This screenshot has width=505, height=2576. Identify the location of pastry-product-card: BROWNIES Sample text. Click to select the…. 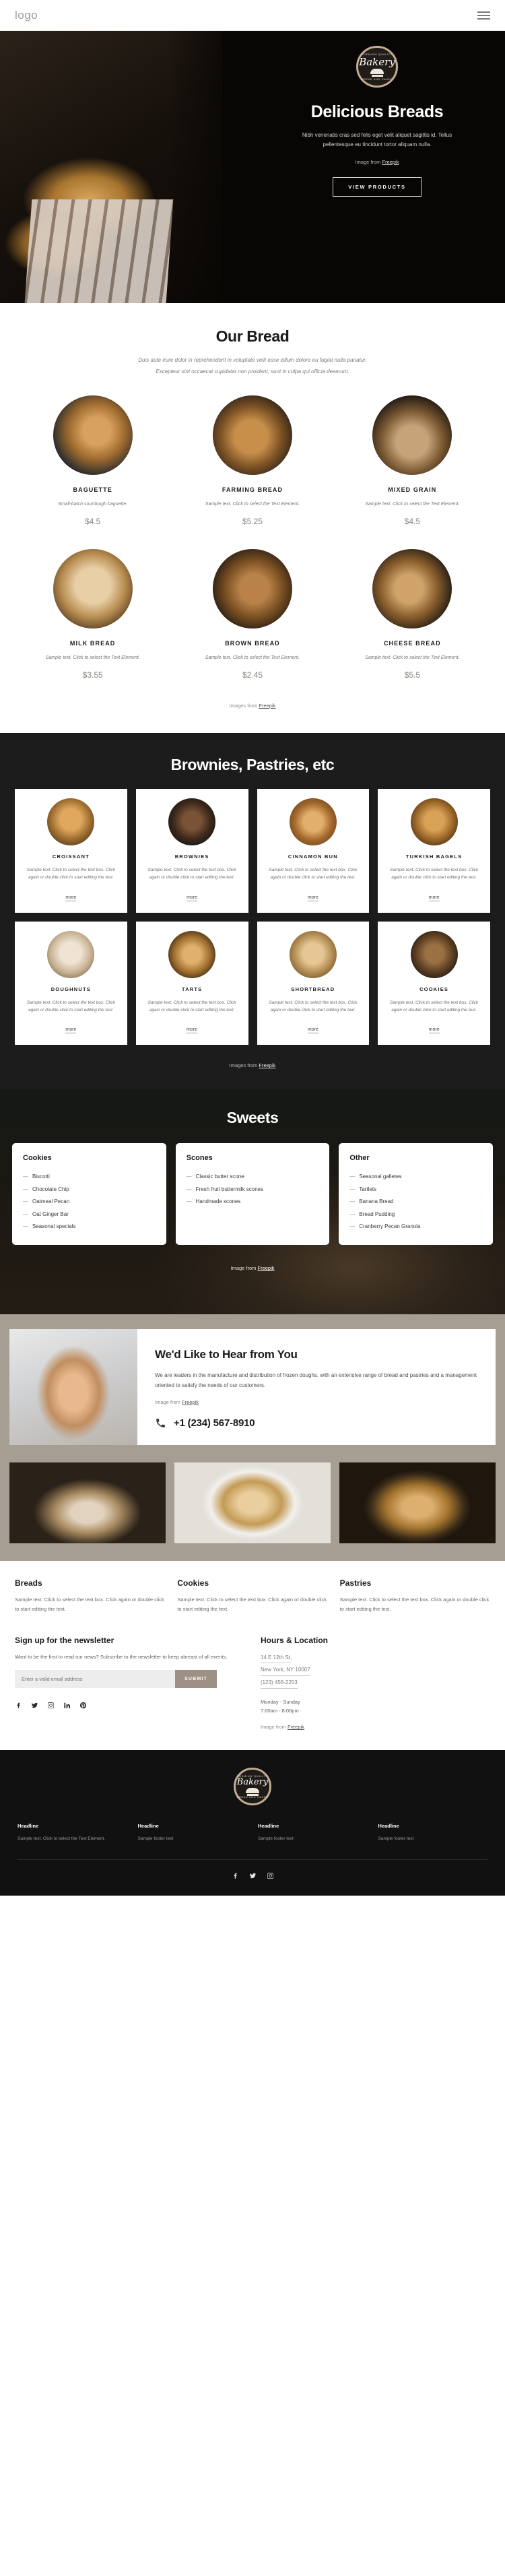
(191, 850).